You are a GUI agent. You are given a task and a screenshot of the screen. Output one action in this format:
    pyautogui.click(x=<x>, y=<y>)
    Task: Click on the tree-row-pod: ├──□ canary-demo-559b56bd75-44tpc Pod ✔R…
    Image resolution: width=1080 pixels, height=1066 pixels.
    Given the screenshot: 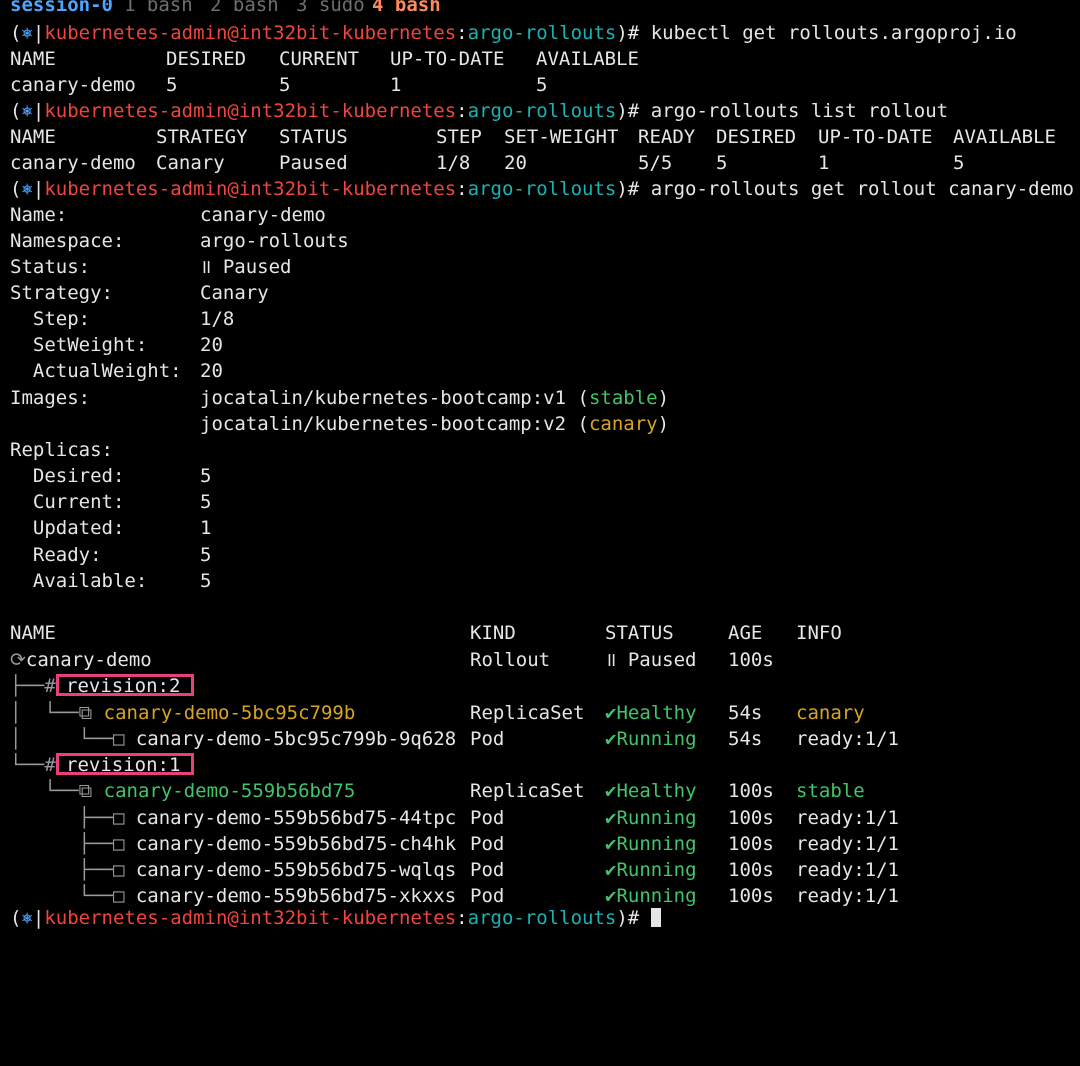 What is the action you would take?
    pyautogui.click(x=540, y=818)
    